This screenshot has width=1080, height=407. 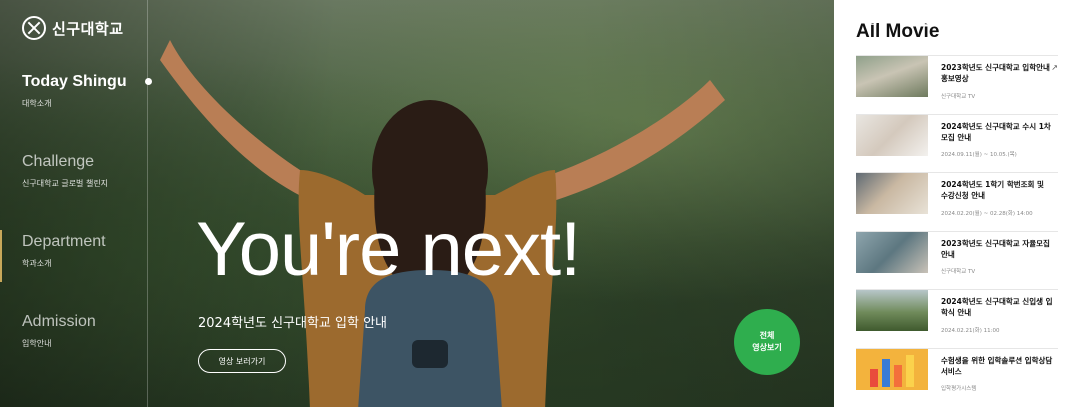 I want to click on nav-item-today-shingu: Today Shingu 대학소개, so click(x=74, y=91).